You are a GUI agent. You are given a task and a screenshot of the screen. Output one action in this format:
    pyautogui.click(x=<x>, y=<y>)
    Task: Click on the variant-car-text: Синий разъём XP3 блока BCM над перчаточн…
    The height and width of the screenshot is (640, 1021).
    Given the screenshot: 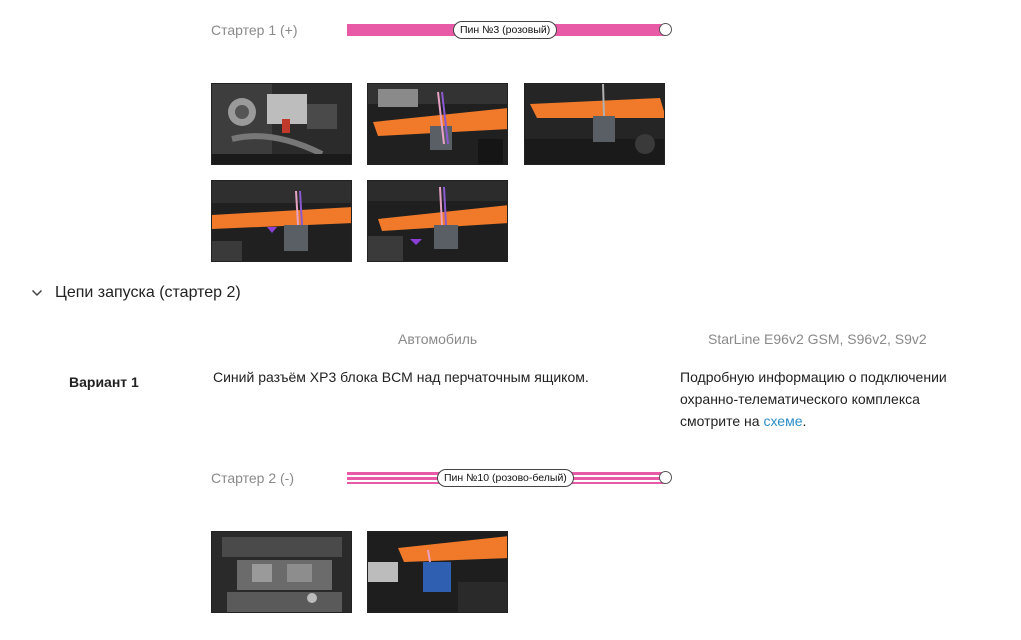 What is the action you would take?
    pyautogui.click(x=401, y=377)
    